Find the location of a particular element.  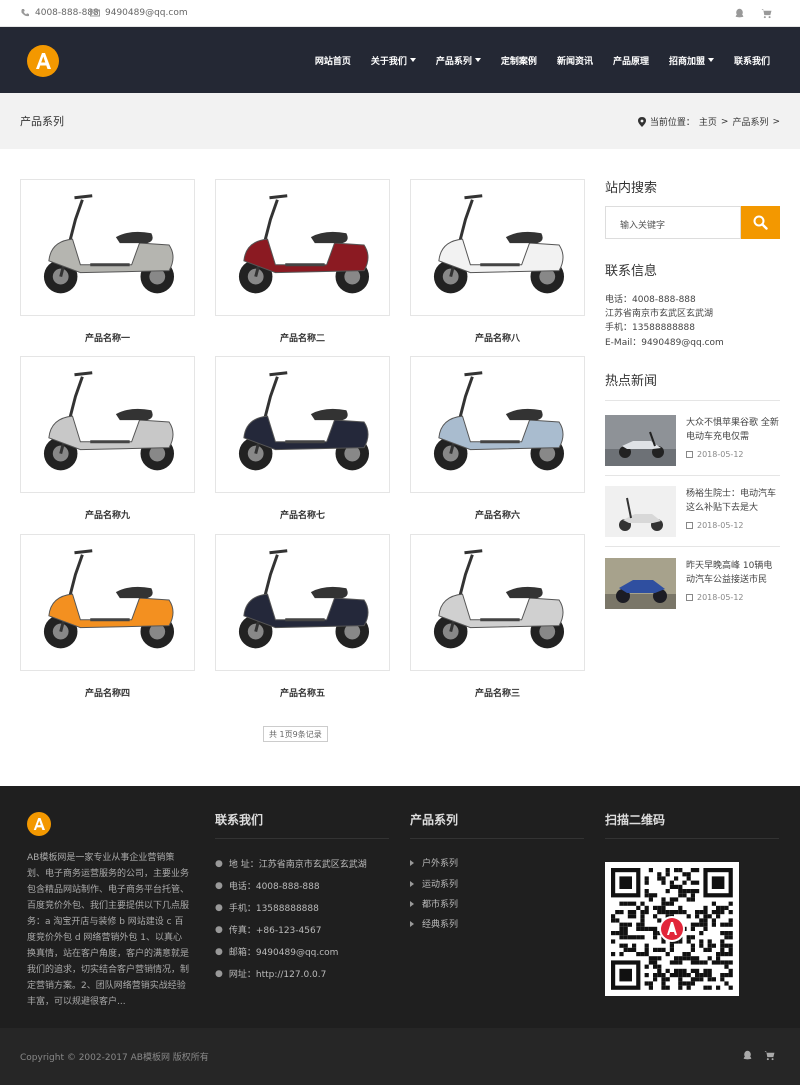

product-card: 产品名称五 is located at coordinates (302, 616).